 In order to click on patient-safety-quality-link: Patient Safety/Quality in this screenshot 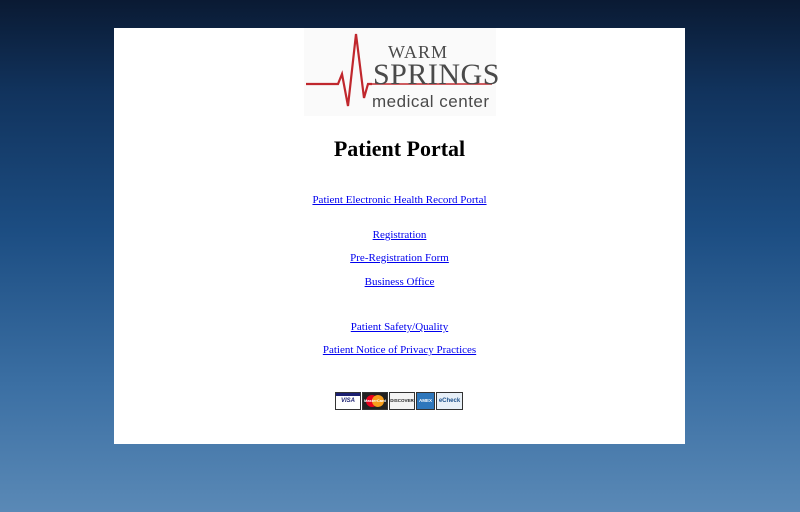, I will do `click(399, 327)`.